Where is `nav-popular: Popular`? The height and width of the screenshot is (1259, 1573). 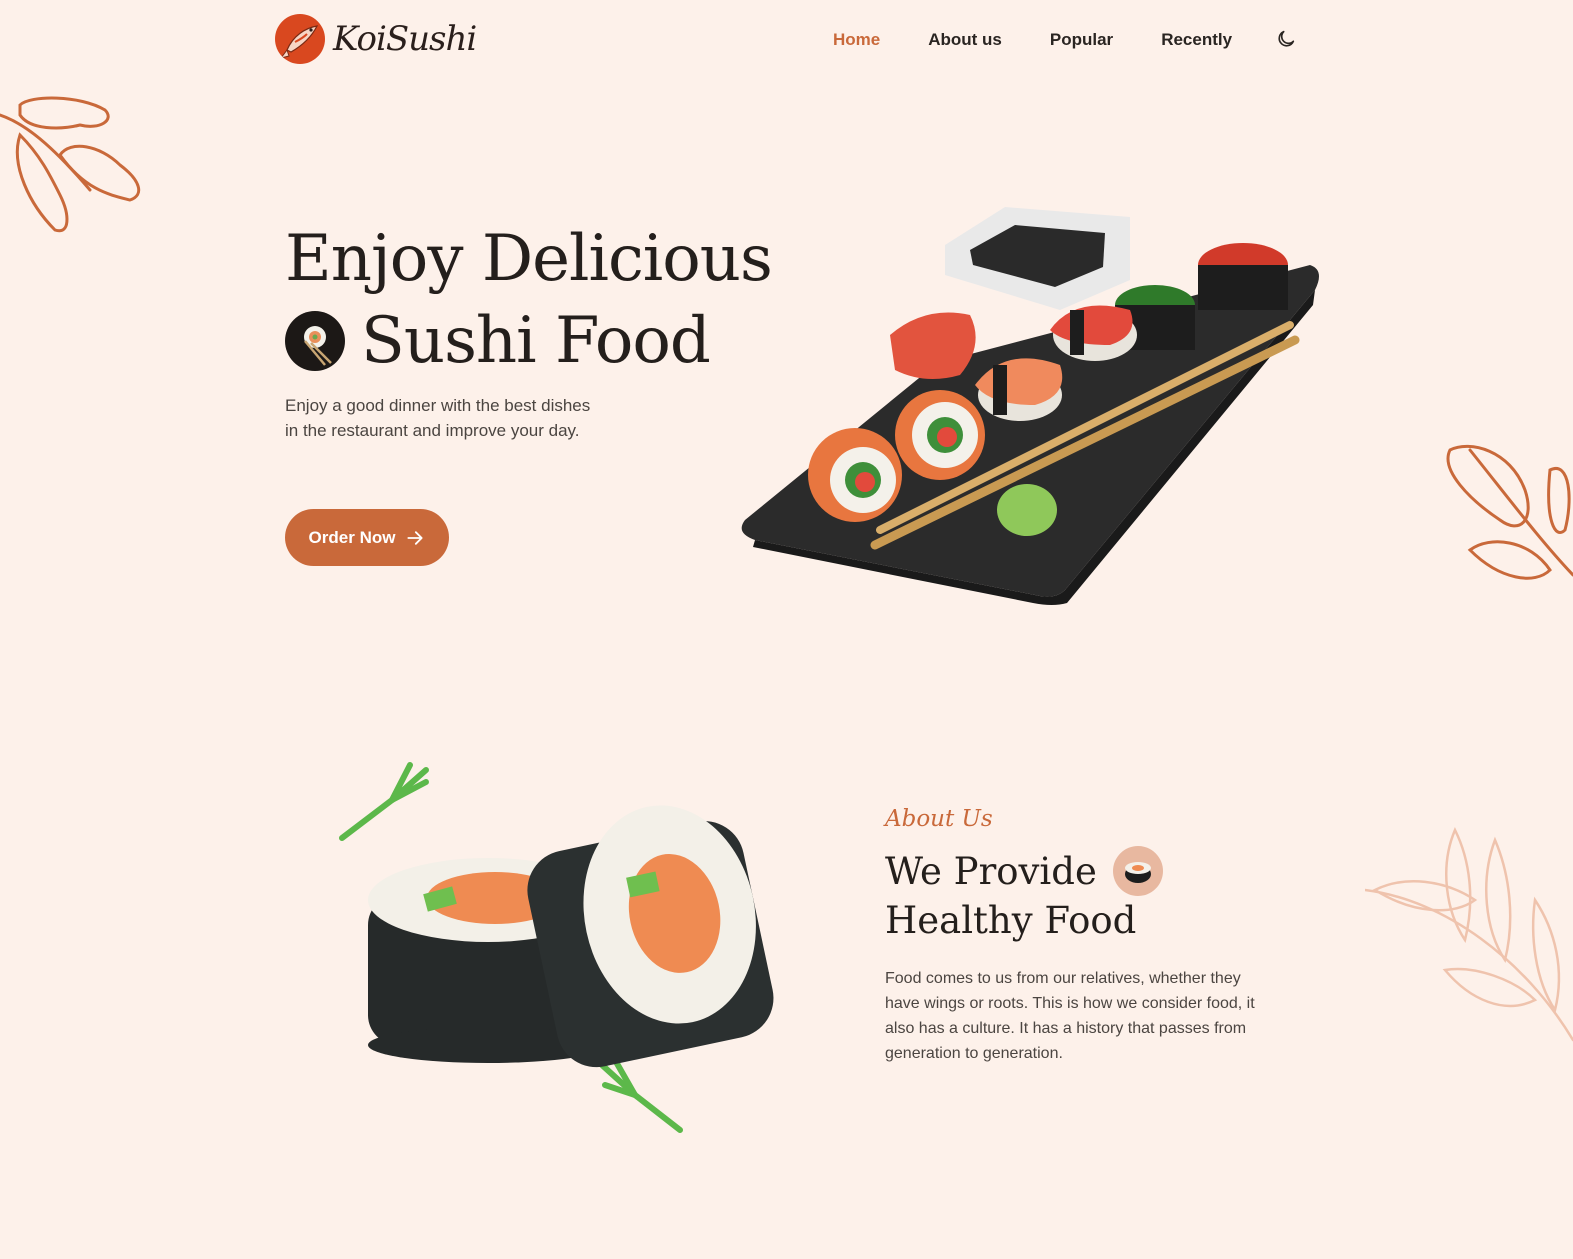
nav-popular: Popular is located at coordinates (1081, 40).